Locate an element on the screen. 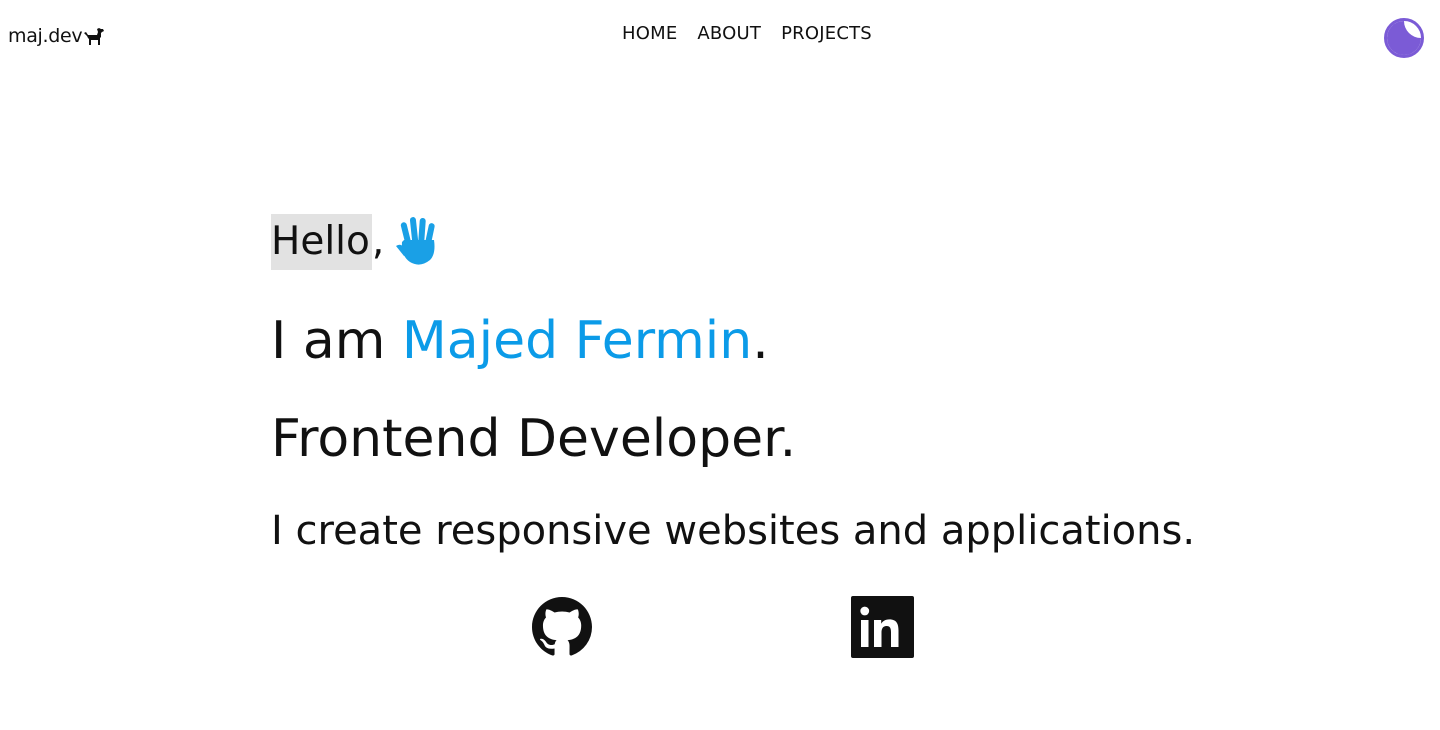 The image size is (1440, 730). linkedin-icon is located at coordinates (882, 627).